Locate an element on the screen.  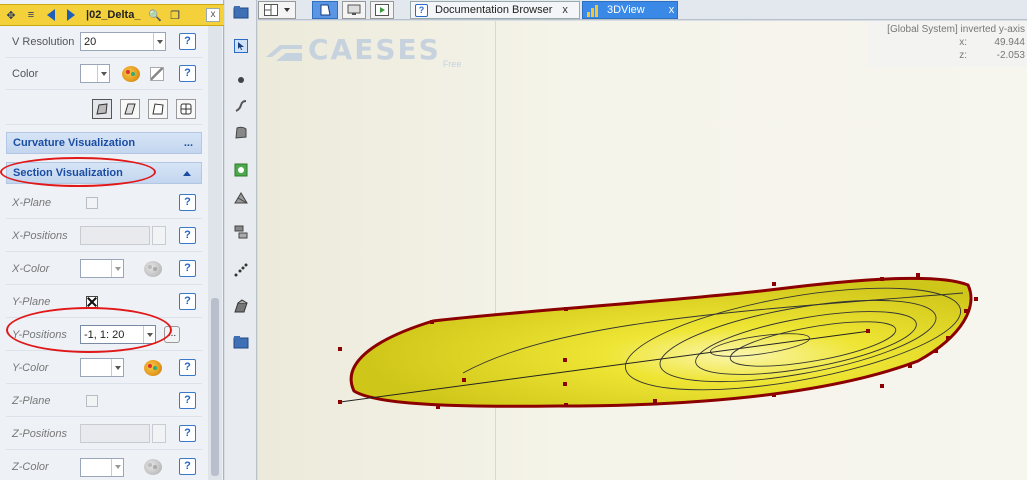
x-plane-checkbox is located at coordinates (92, 202).